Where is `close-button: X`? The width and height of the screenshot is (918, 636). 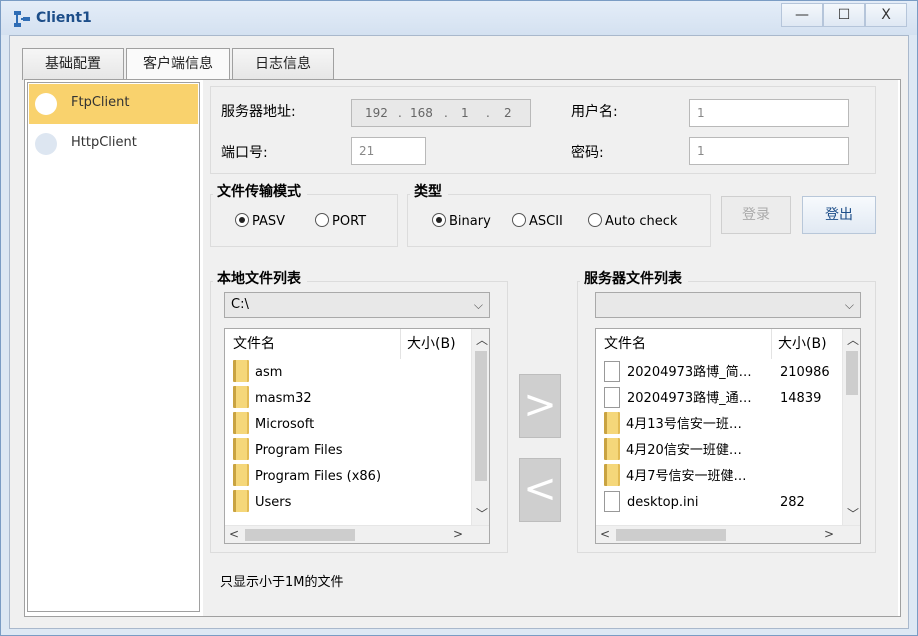
close-button: X is located at coordinates (886, 15).